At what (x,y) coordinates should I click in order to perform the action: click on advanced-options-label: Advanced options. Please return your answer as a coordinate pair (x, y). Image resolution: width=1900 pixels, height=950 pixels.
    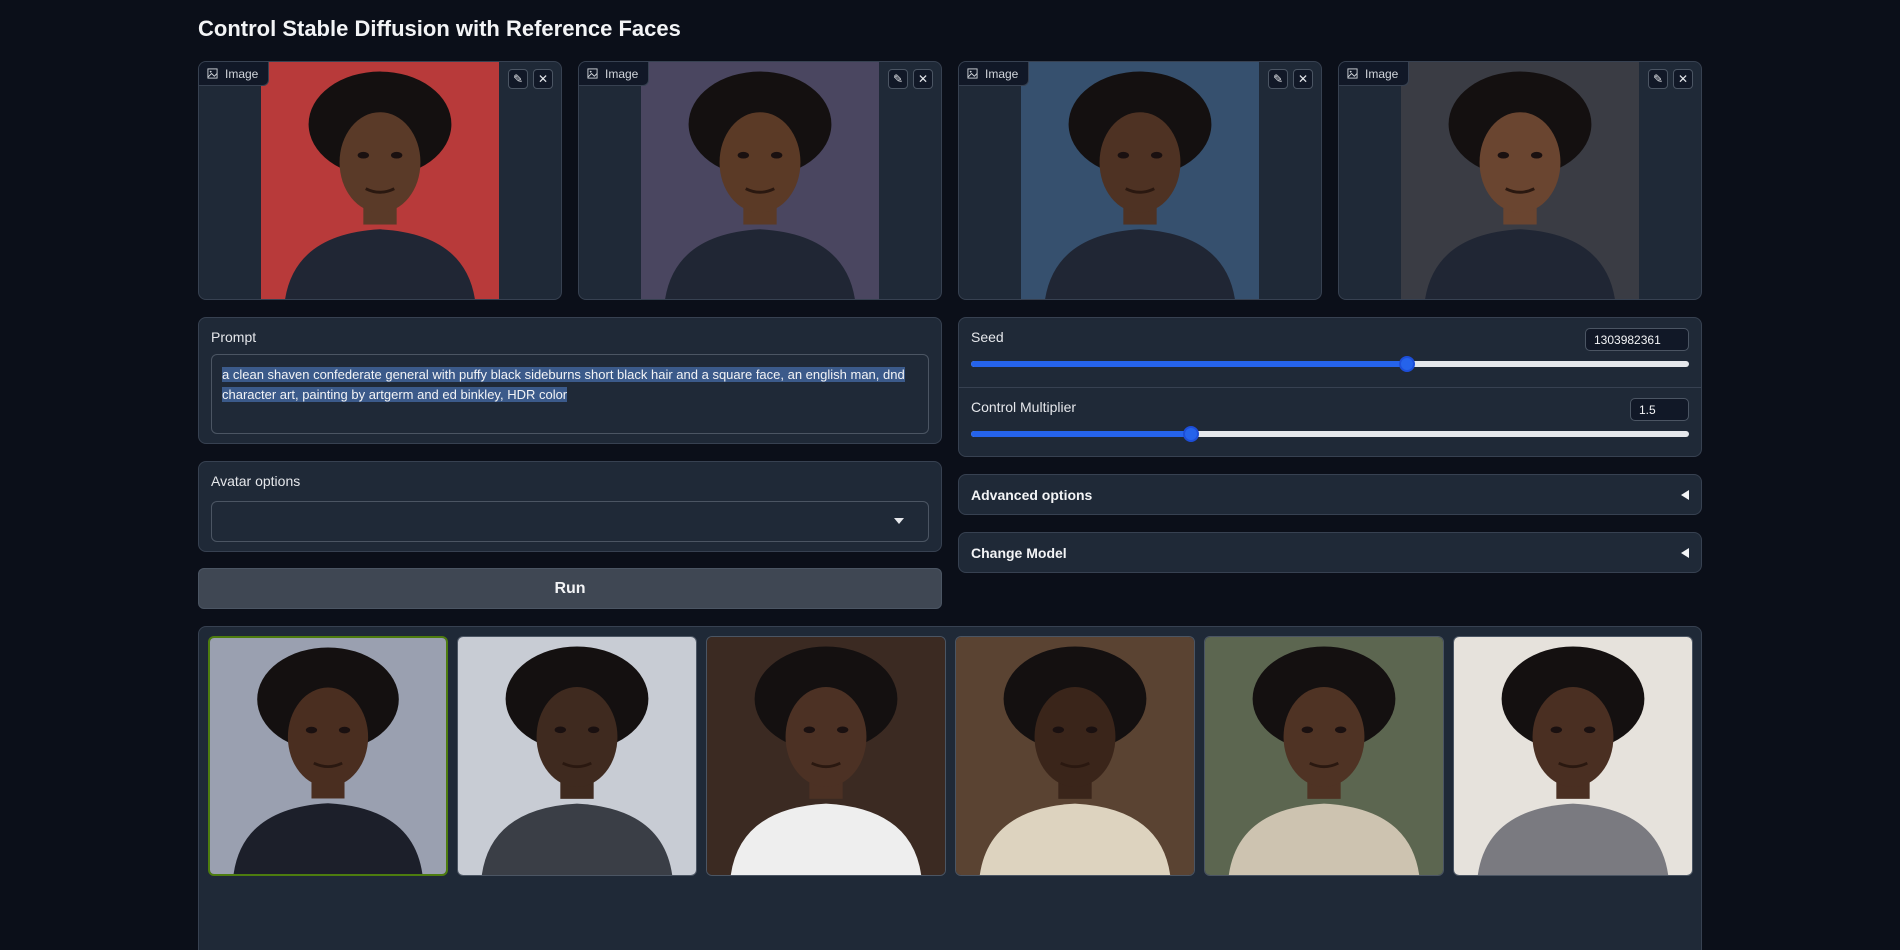
    Looking at the image, I should click on (1032, 494).